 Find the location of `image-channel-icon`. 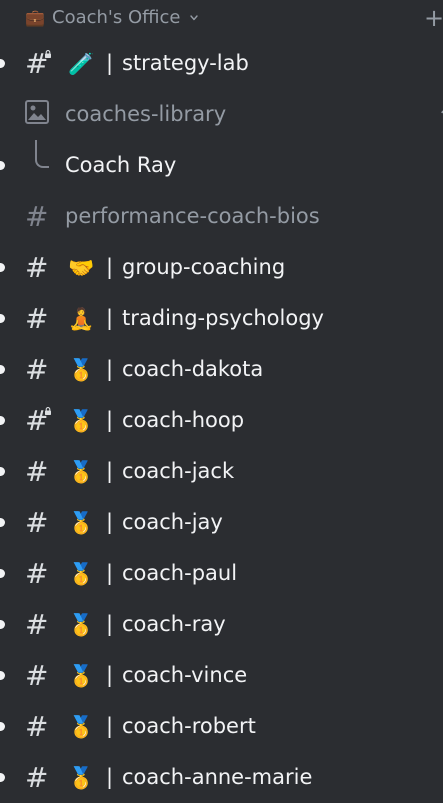

image-channel-icon is located at coordinates (37, 112).